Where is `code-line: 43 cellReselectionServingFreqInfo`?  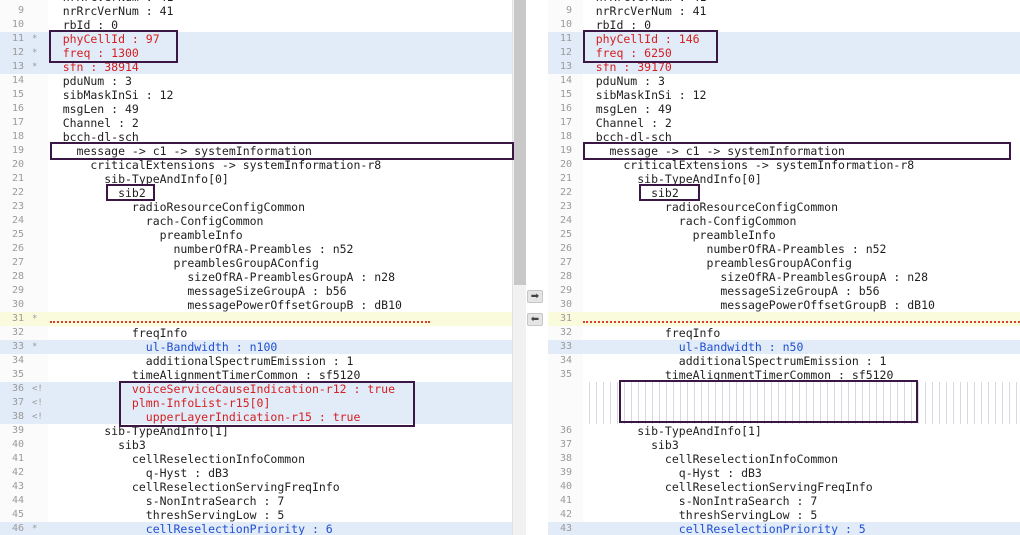 code-line: 43 cellReselectionServingFreqInfo is located at coordinates (256, 487).